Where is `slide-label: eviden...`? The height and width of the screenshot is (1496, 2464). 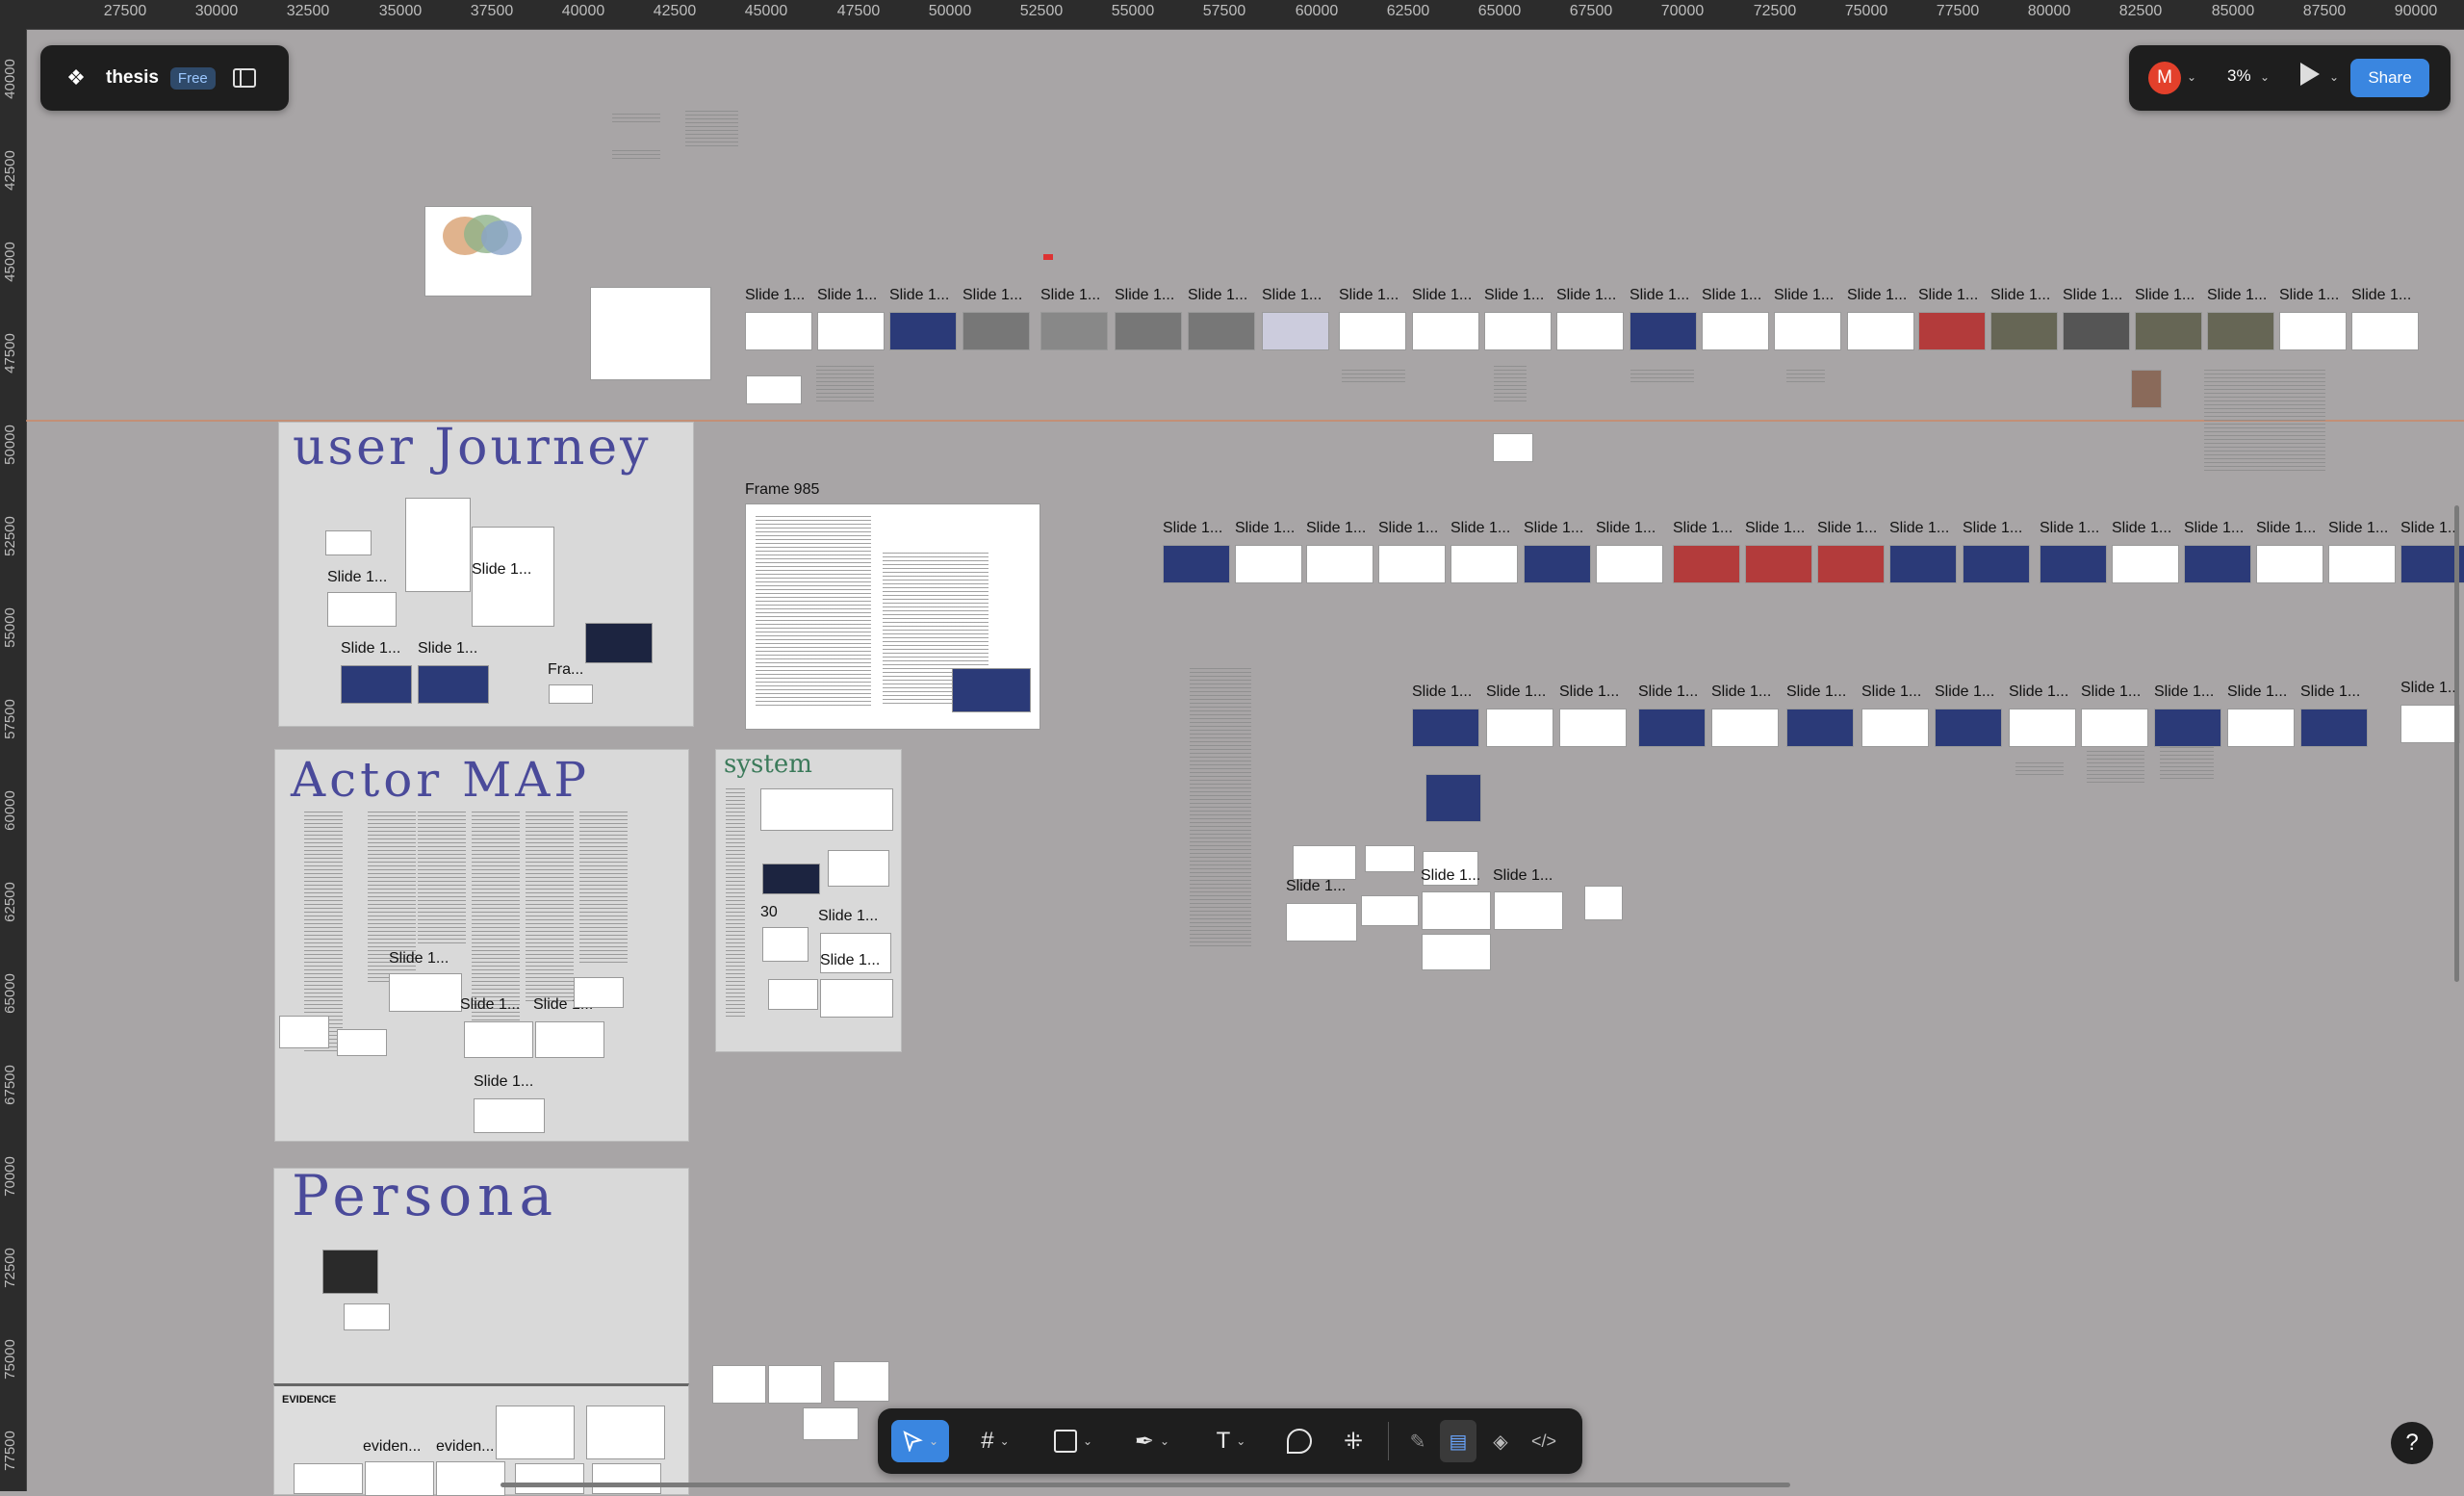 slide-label: eviden... is located at coordinates (465, 1447).